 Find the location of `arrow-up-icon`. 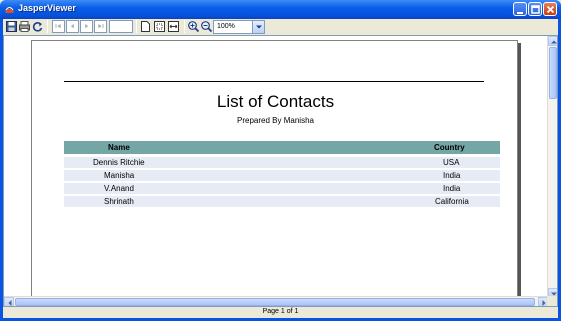

arrow-up-icon is located at coordinates (554, 42).